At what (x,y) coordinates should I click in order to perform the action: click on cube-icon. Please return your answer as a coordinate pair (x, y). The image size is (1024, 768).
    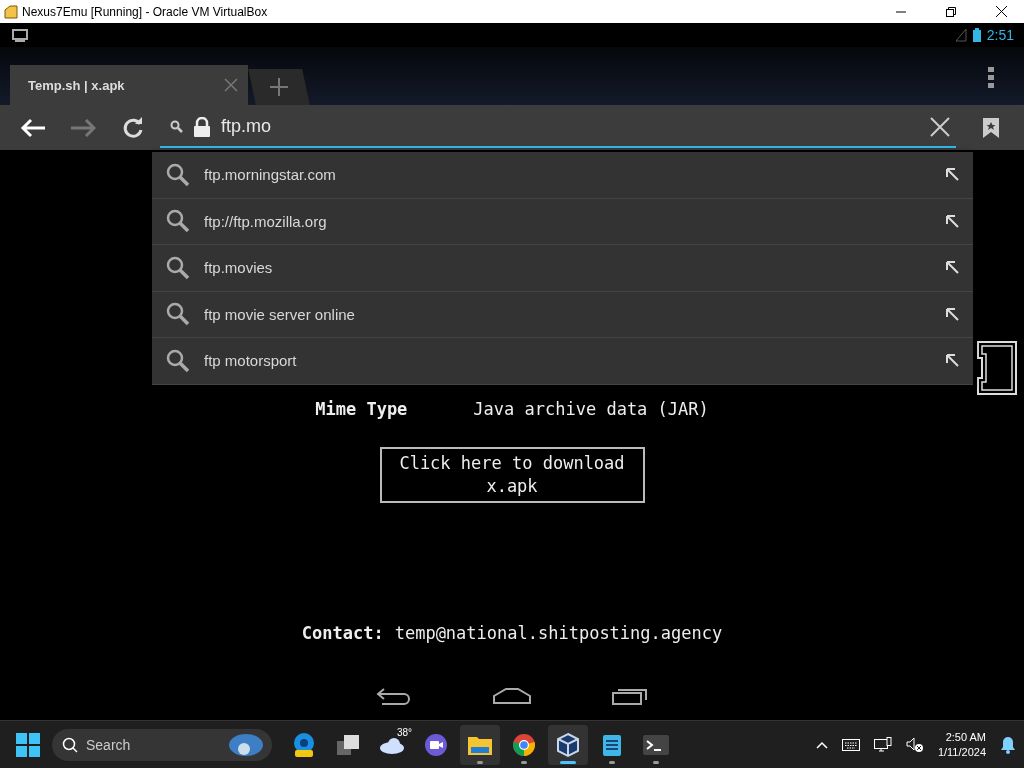
    Looking at the image, I should click on (568, 744).